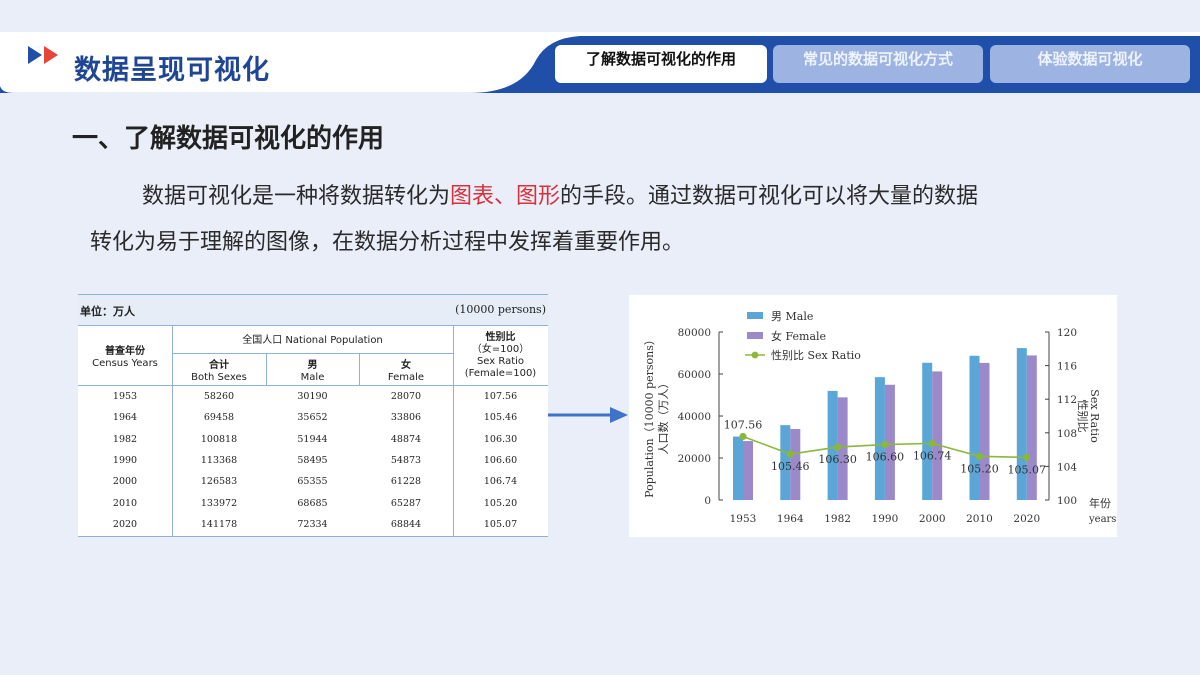 This screenshot has height=675, width=1200. I want to click on table-cell-ratio: 105.20, so click(500, 503).